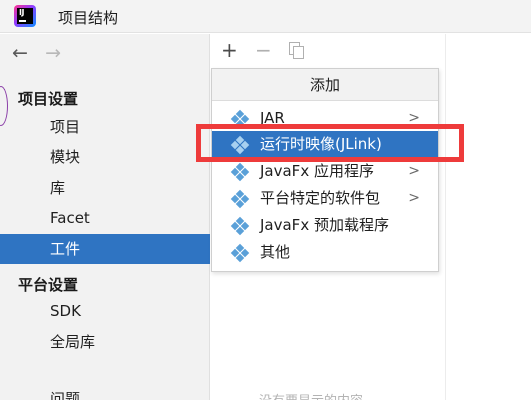 Image resolution: width=531 pixels, height=400 pixels. I want to click on window-title: 项目结构, so click(88, 18).